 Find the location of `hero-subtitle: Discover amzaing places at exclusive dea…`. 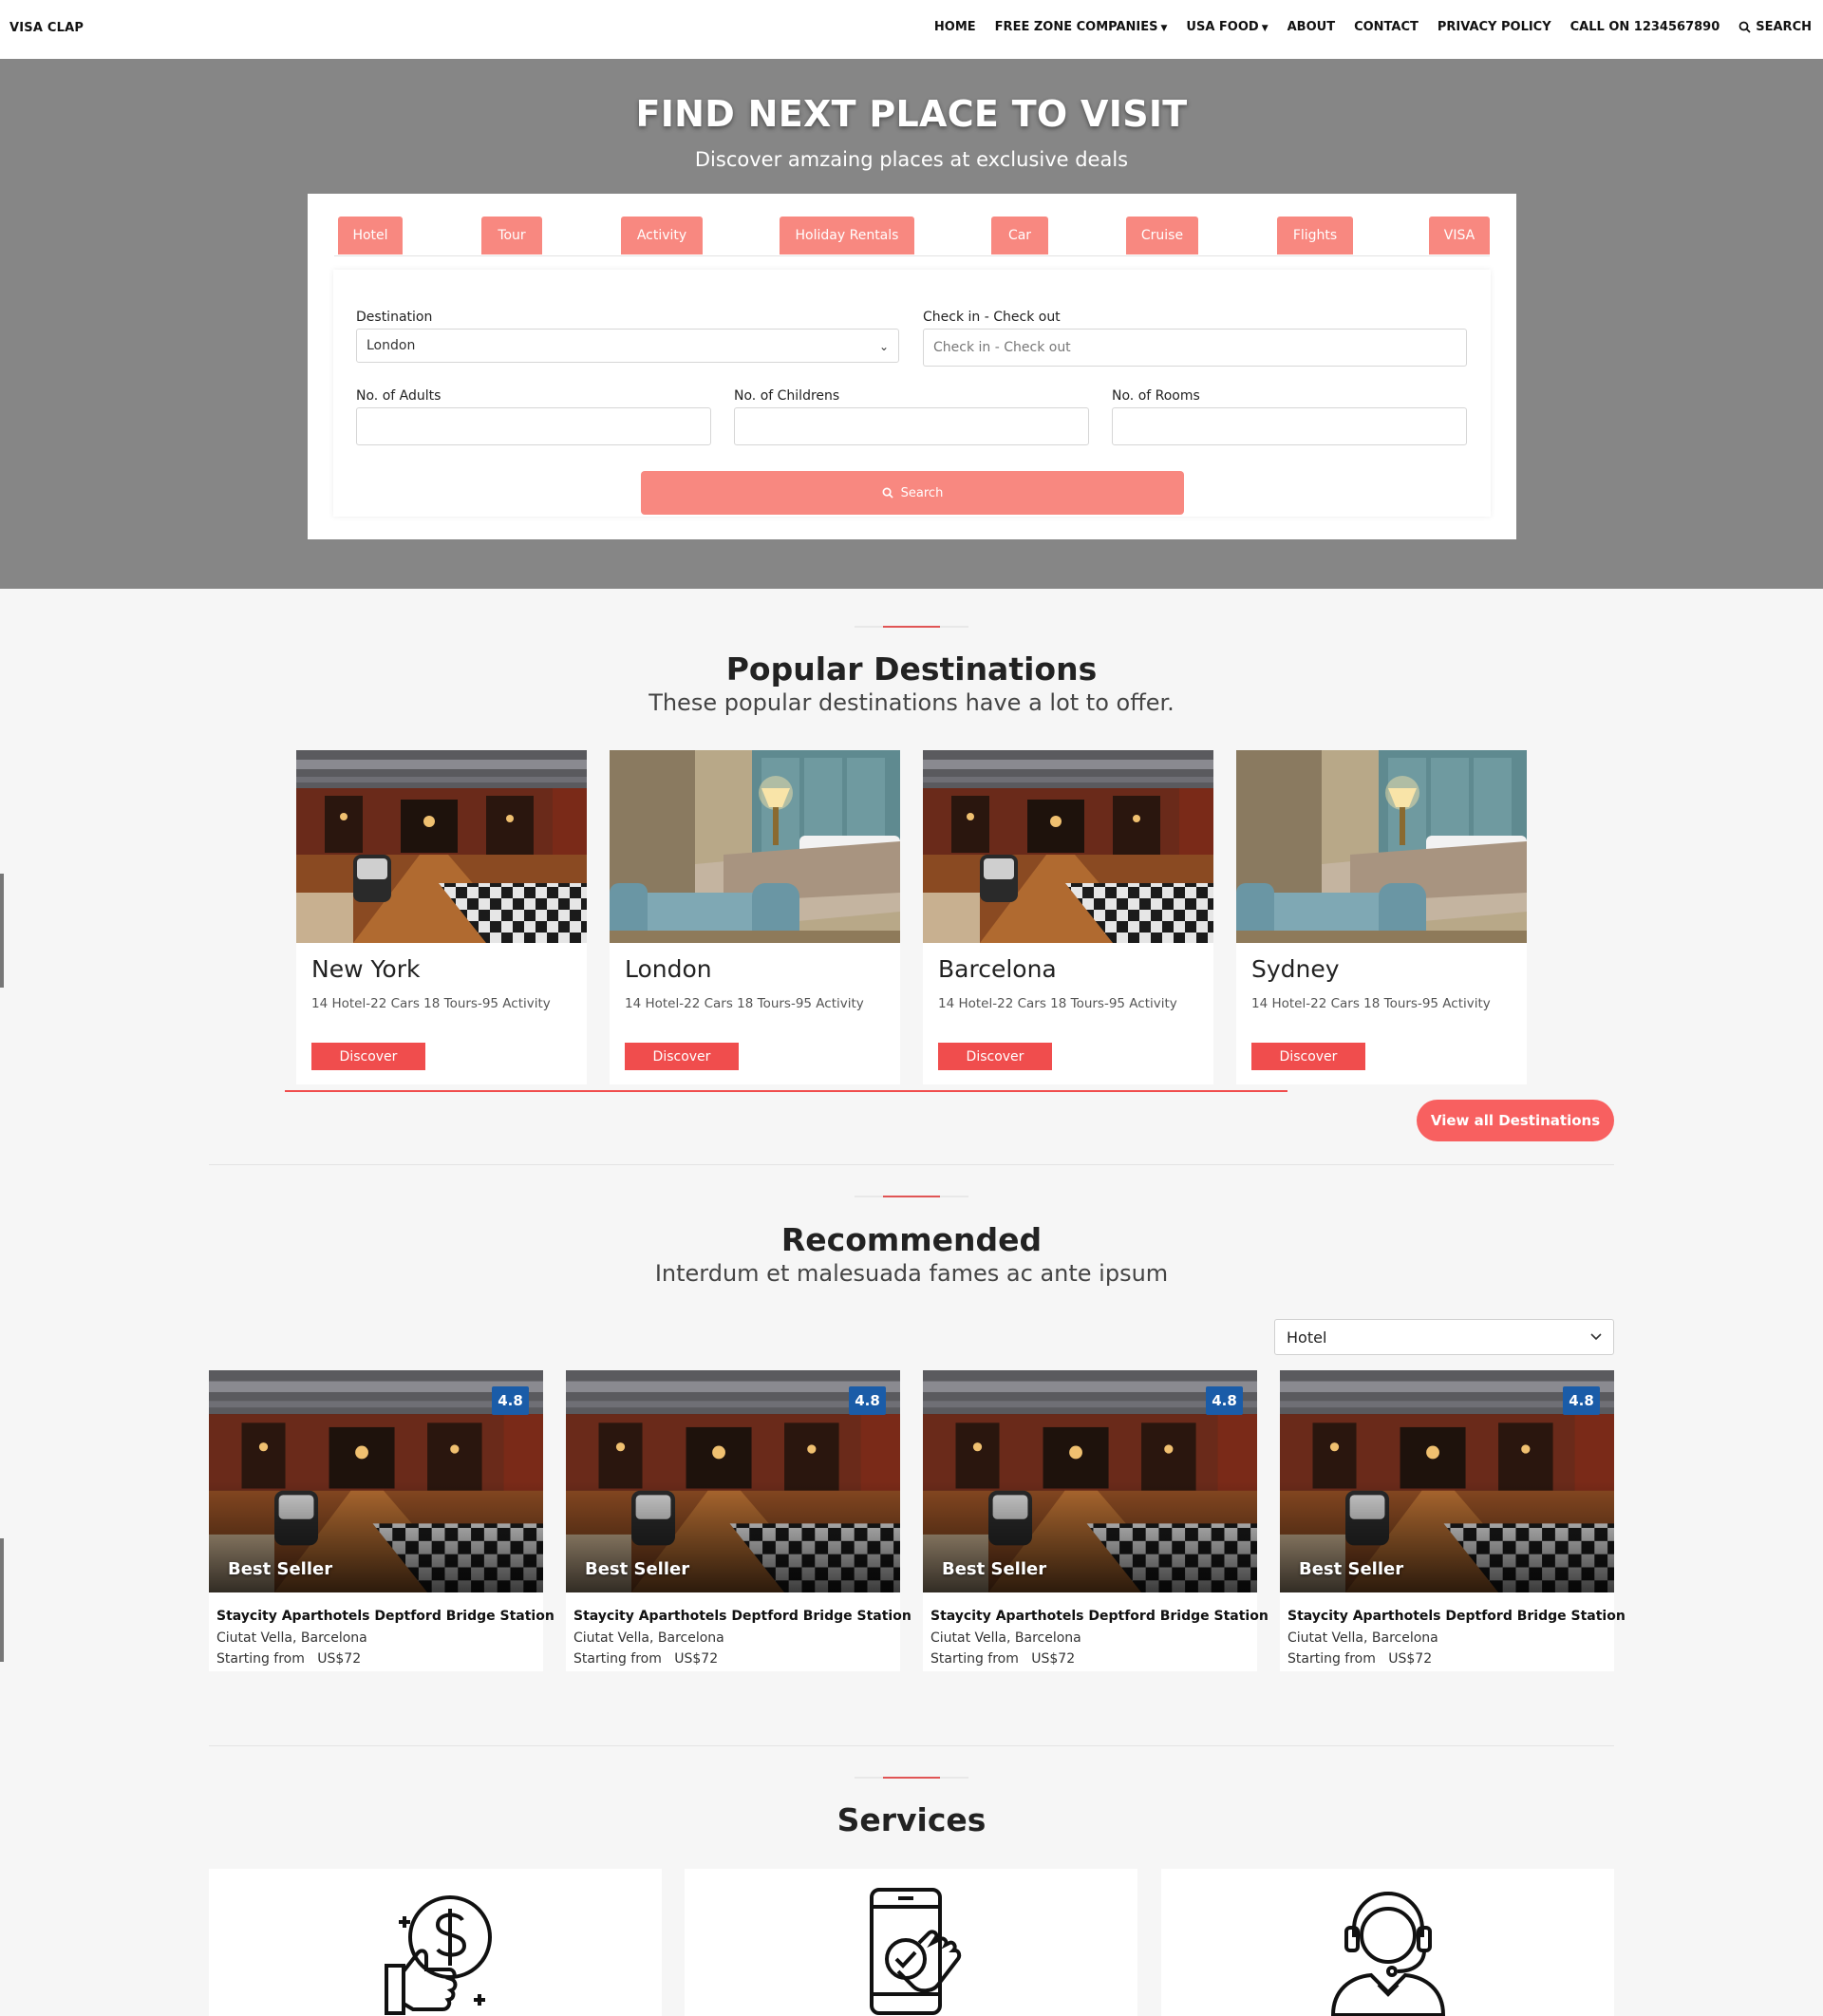

hero-subtitle: Discover amzaing places at exclusive dea… is located at coordinates (912, 159).